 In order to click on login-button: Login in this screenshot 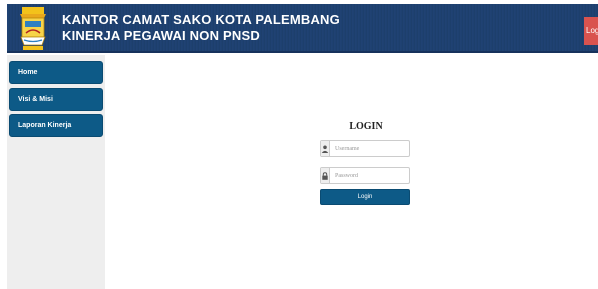, I will do `click(365, 197)`.